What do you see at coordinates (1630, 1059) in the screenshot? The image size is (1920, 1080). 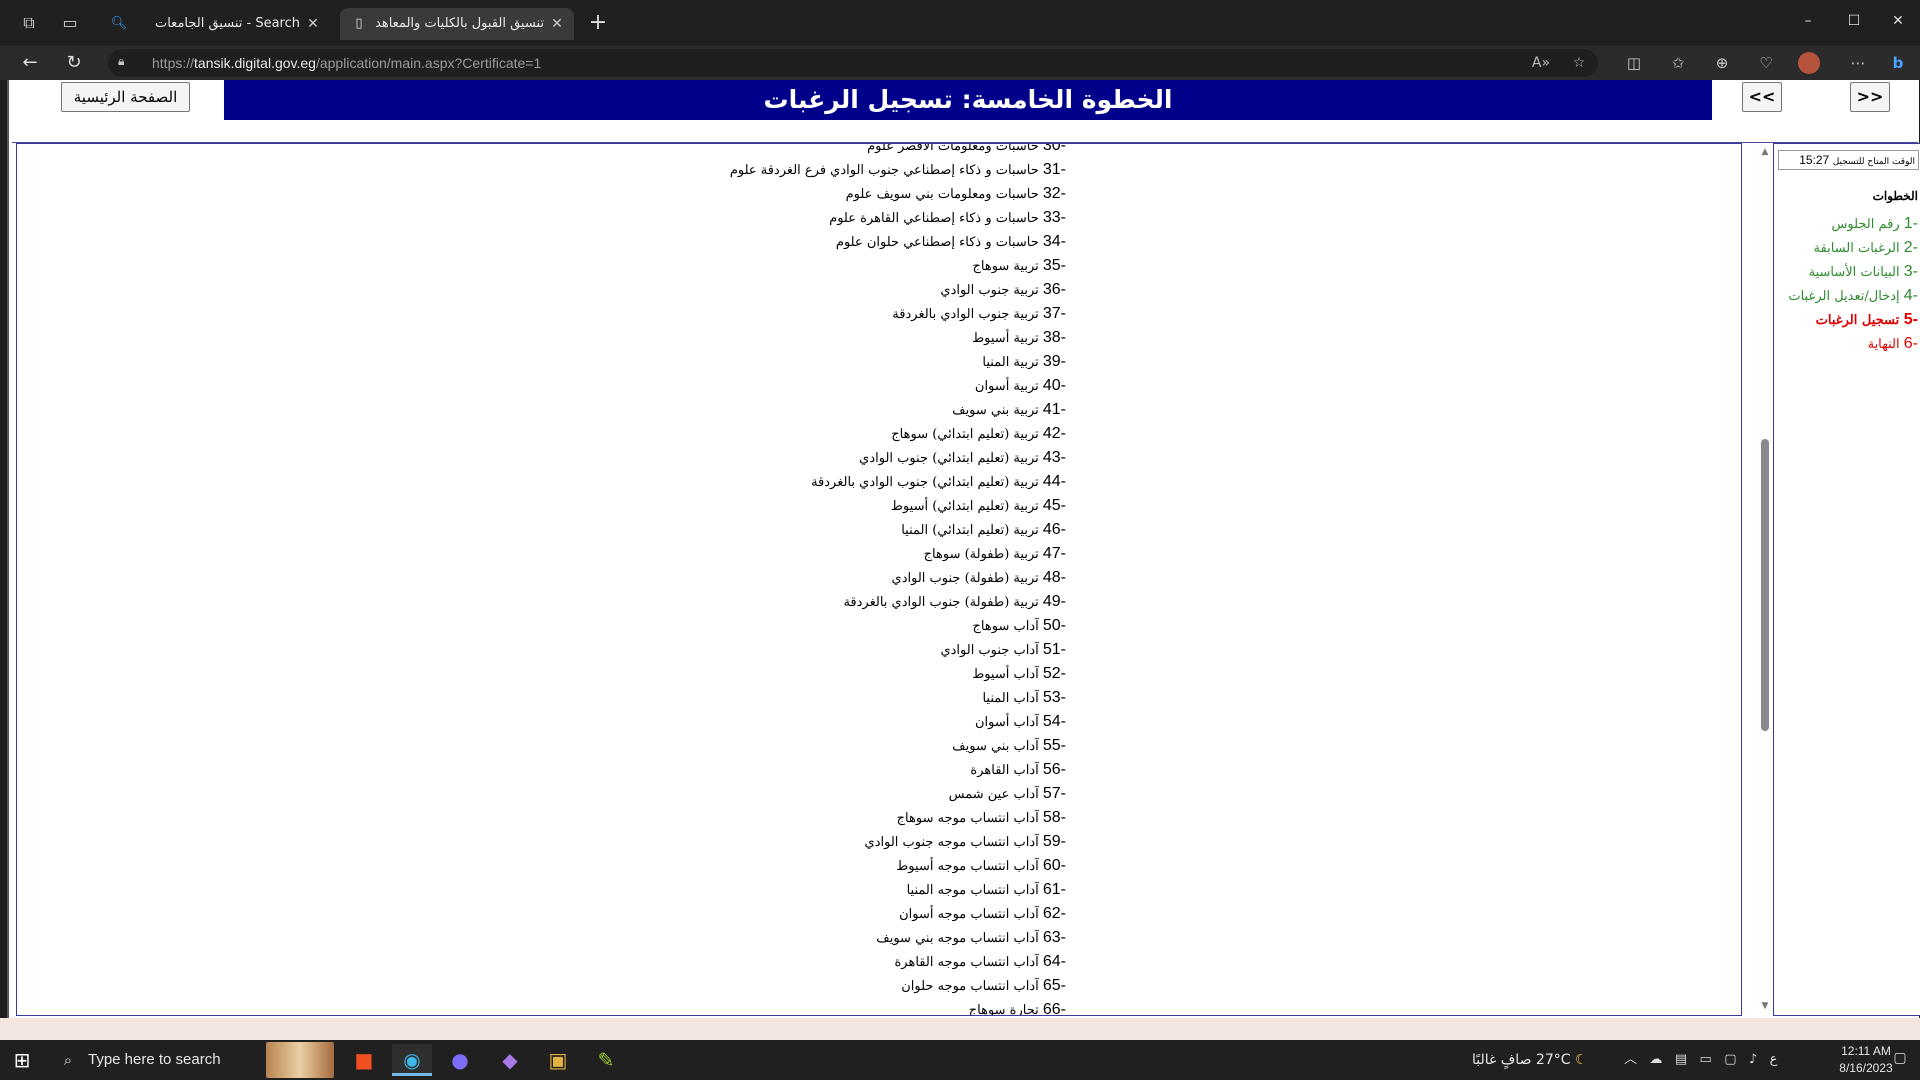 I see `show-hidden-icons-icon: ︿` at bounding box center [1630, 1059].